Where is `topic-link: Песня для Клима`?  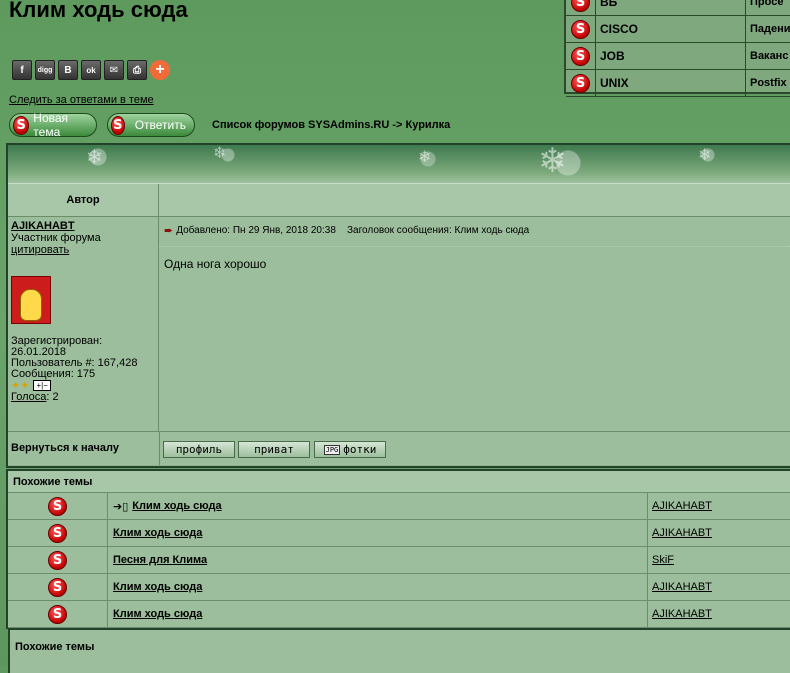 topic-link: Песня для Клима is located at coordinates (160, 560).